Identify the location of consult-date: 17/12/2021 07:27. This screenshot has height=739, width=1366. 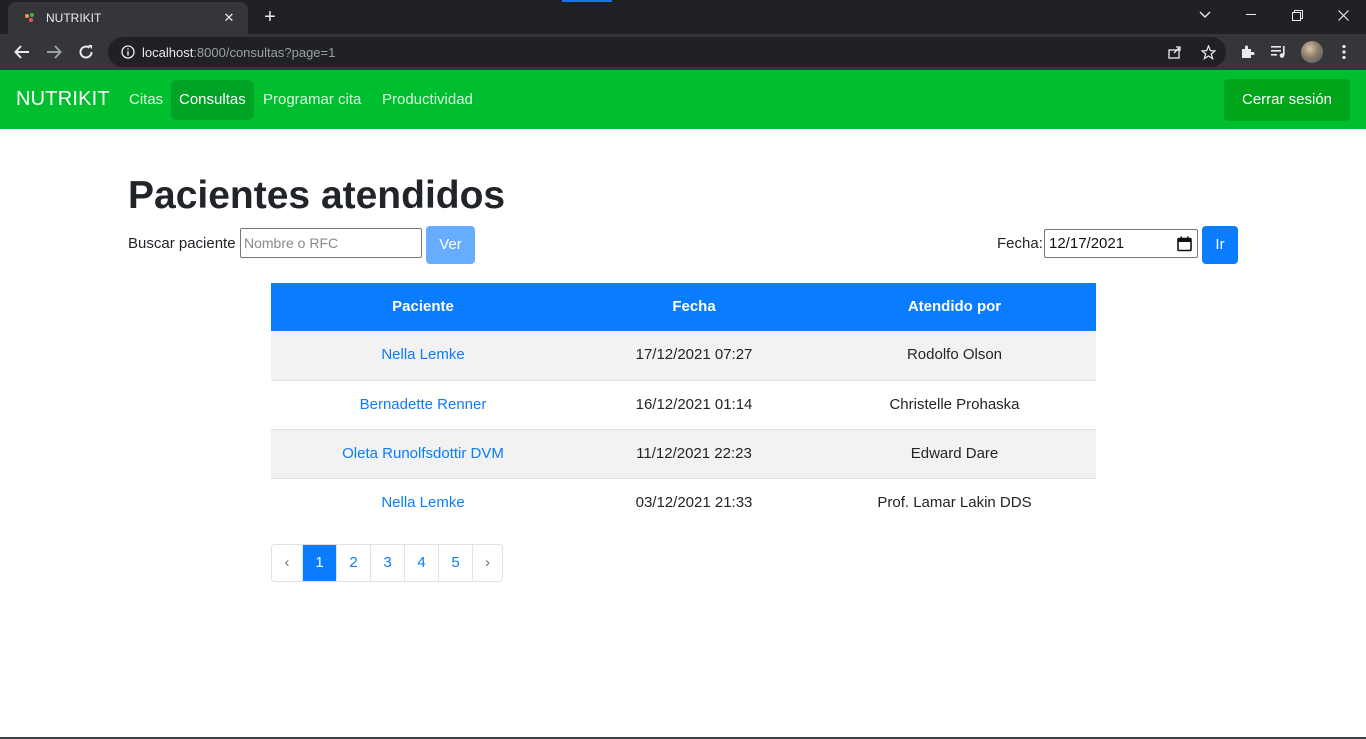
(694, 354).